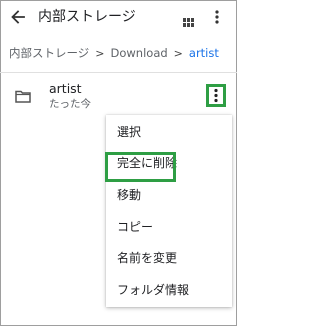 This screenshot has width=320, height=326. Describe the element at coordinates (87, 17) in the screenshot. I see `page-title: 内部ストレージ` at that location.